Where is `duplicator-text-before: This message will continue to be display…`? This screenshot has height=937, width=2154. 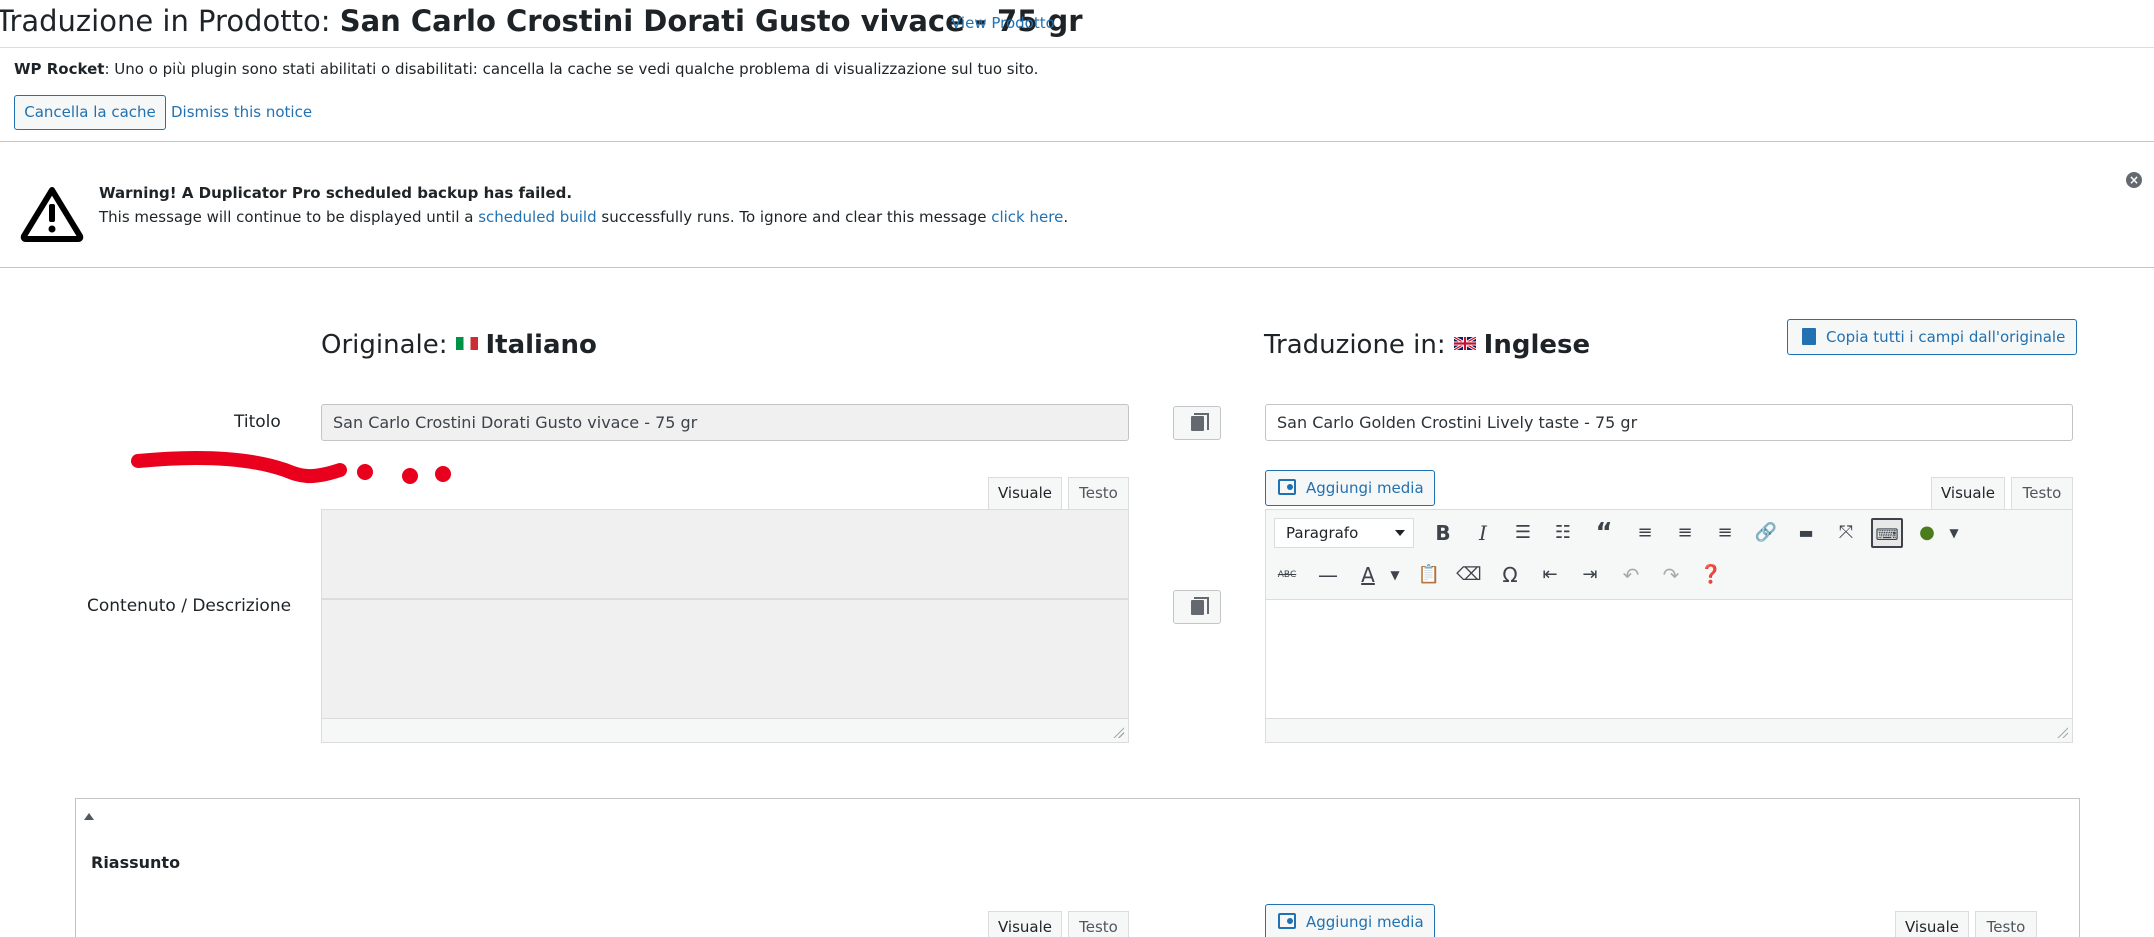
duplicator-text-before: This message will continue to be display… is located at coordinates (289, 217).